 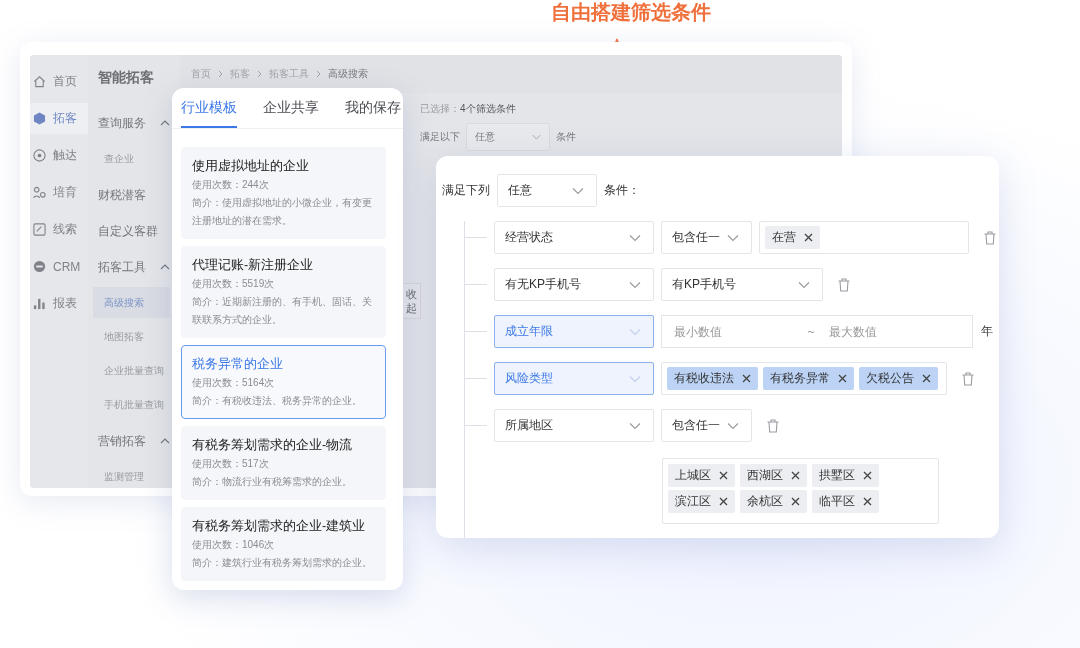 What do you see at coordinates (784, 237) in the screenshot?
I see `tag-label: 在营` at bounding box center [784, 237].